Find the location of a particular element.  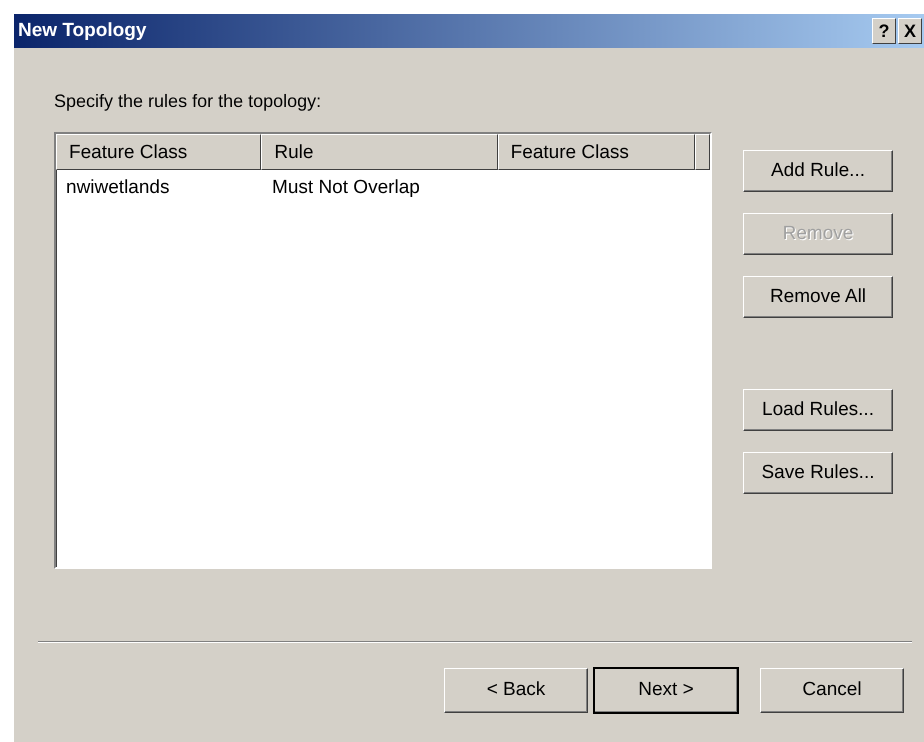

wizard-button: Cancel is located at coordinates (832, 690).